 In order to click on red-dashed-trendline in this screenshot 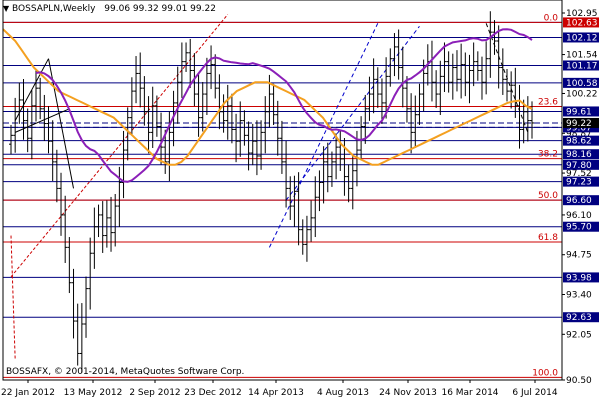, I will do `click(13, 297)`.